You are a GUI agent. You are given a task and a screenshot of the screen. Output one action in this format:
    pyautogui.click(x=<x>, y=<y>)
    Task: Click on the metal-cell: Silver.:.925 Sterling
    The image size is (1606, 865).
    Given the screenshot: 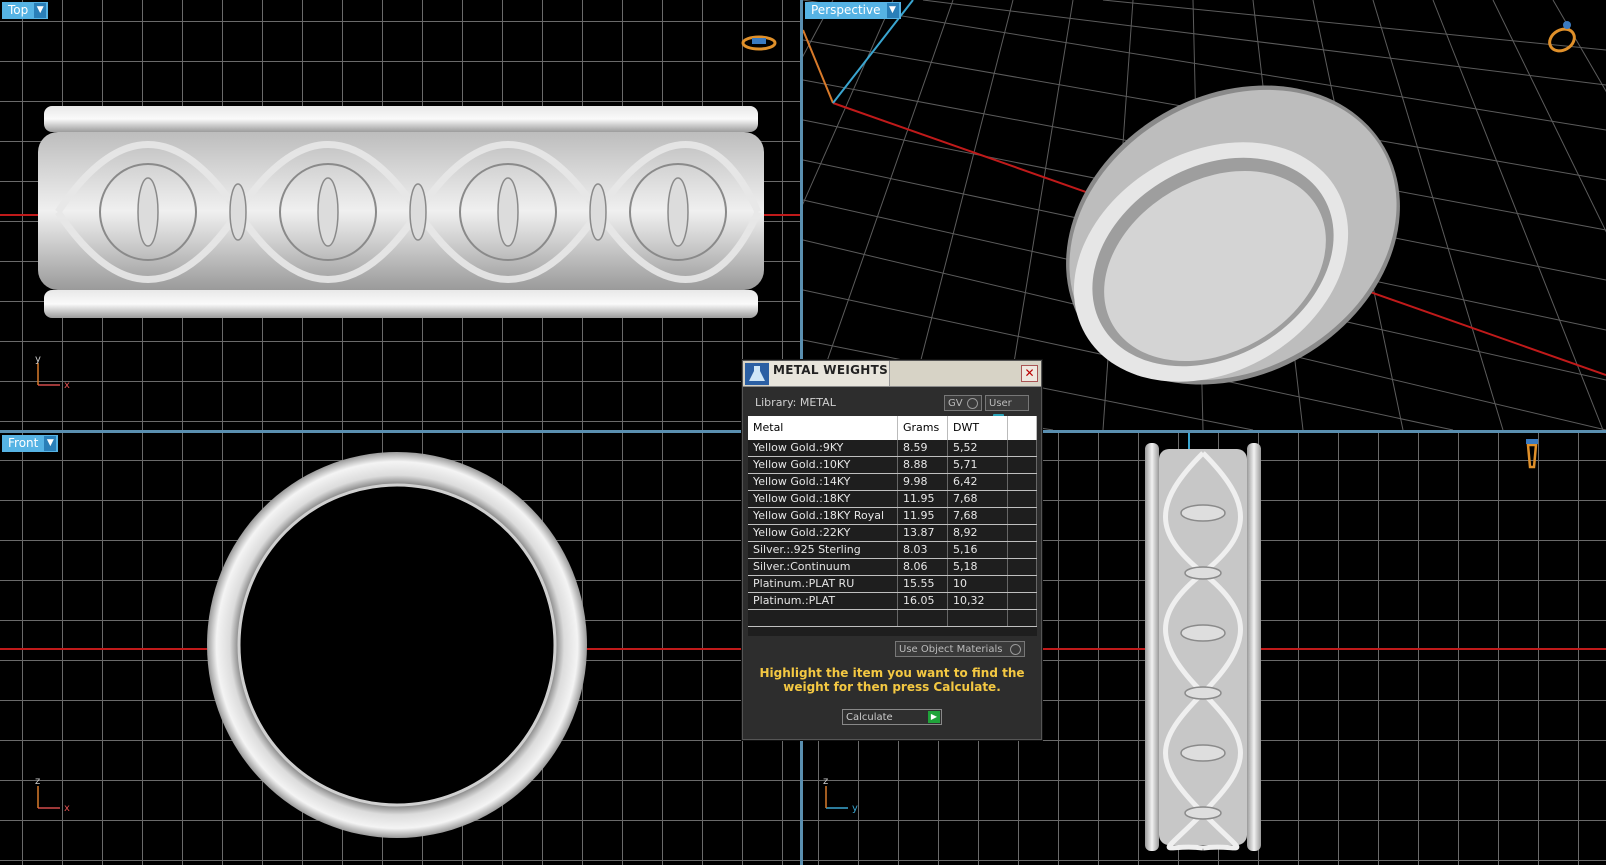 What is the action you would take?
    pyautogui.click(x=823, y=550)
    